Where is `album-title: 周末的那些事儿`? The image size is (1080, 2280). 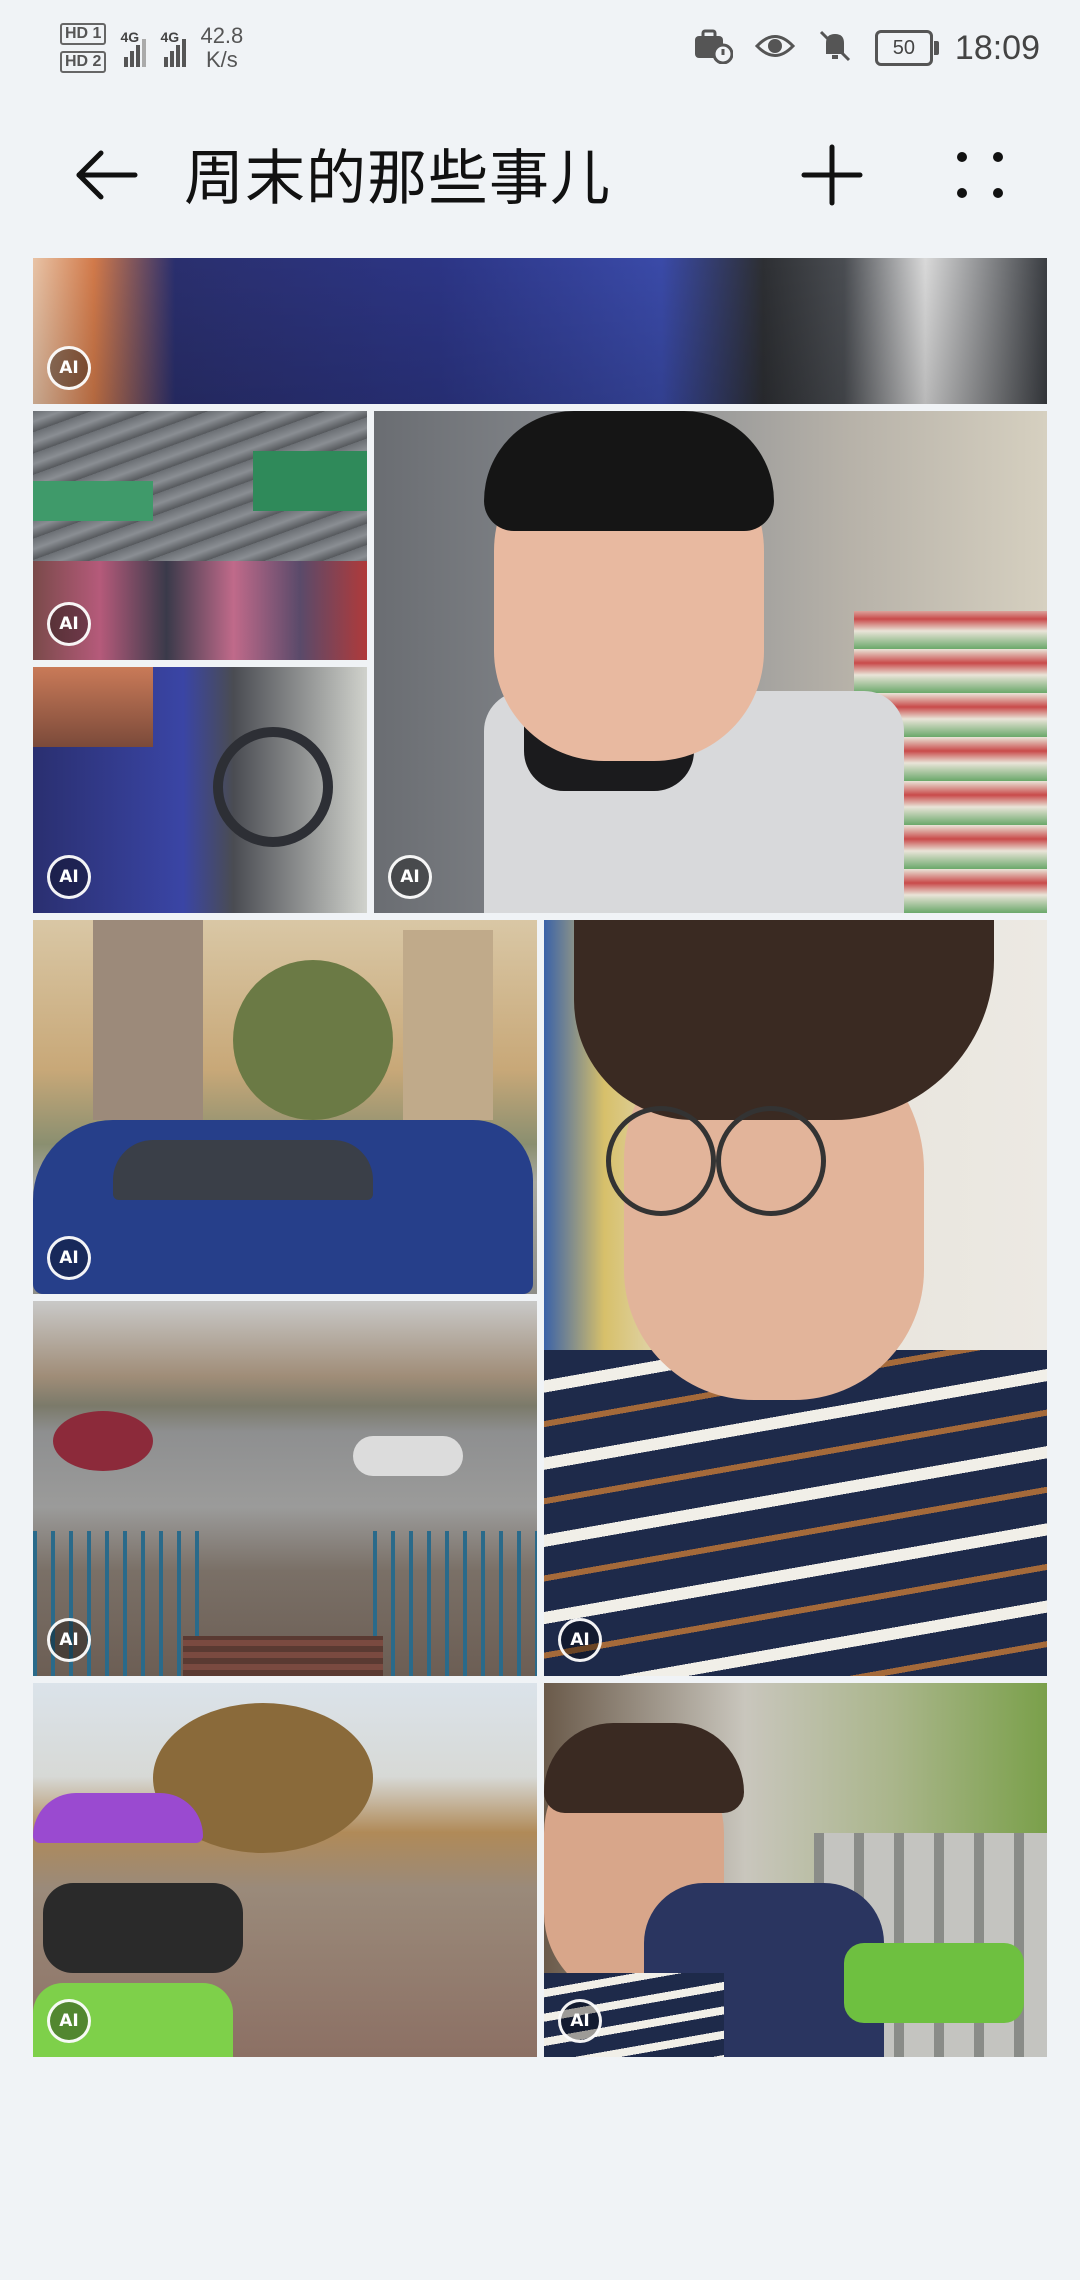 album-title: 周末的那些事儿 is located at coordinates (397, 178).